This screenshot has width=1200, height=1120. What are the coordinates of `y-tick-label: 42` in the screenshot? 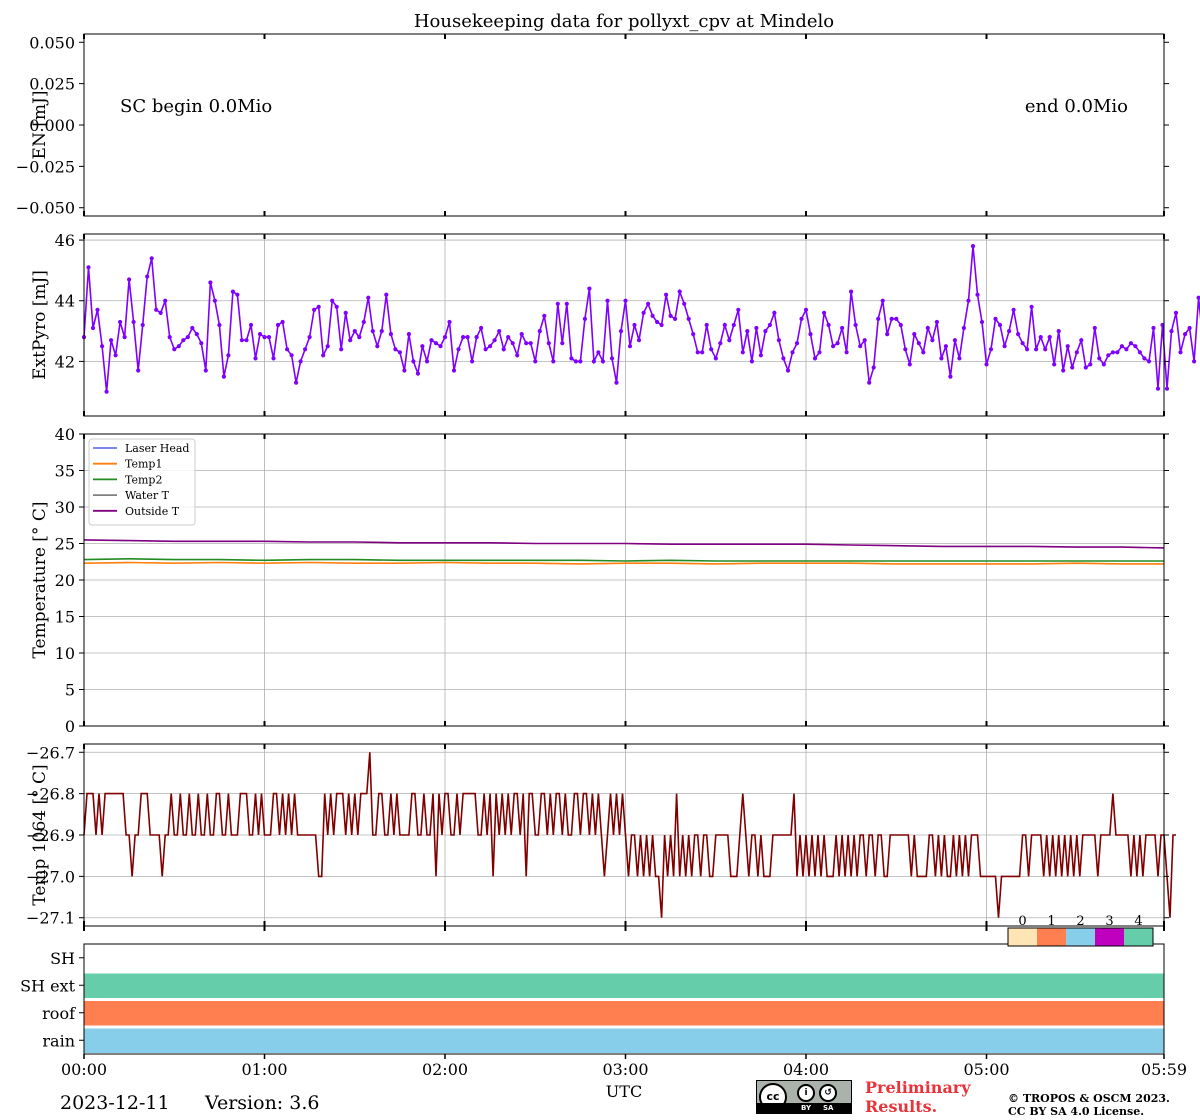 It's located at (65, 361).